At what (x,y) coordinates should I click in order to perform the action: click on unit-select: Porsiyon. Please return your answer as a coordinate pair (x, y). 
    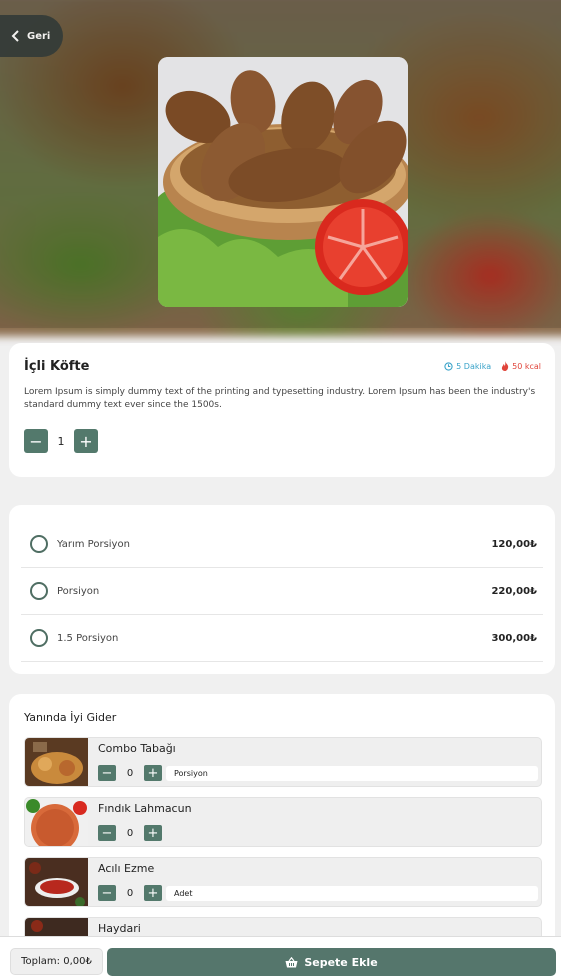
    Looking at the image, I should click on (352, 773).